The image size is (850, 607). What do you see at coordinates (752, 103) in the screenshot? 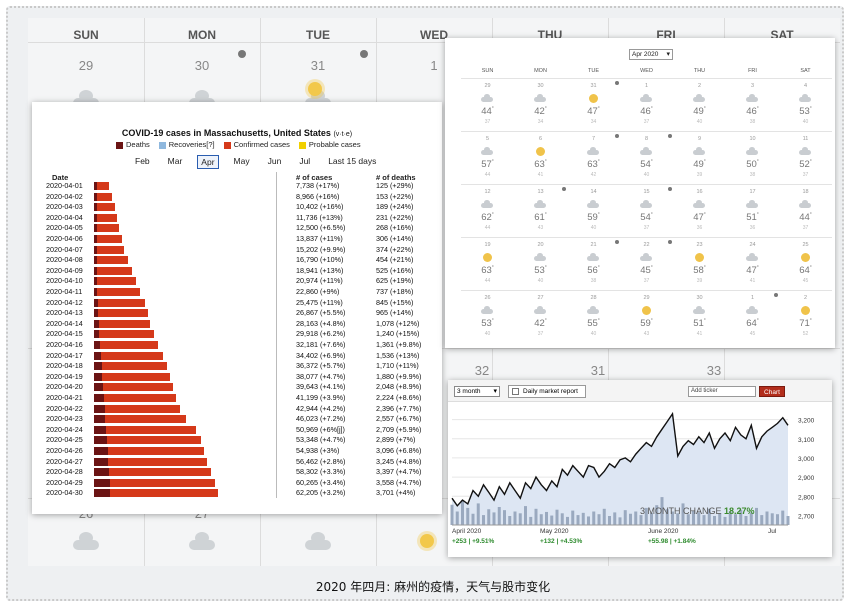
I see `weather-day-cell: 3 46° 38` at bounding box center [752, 103].